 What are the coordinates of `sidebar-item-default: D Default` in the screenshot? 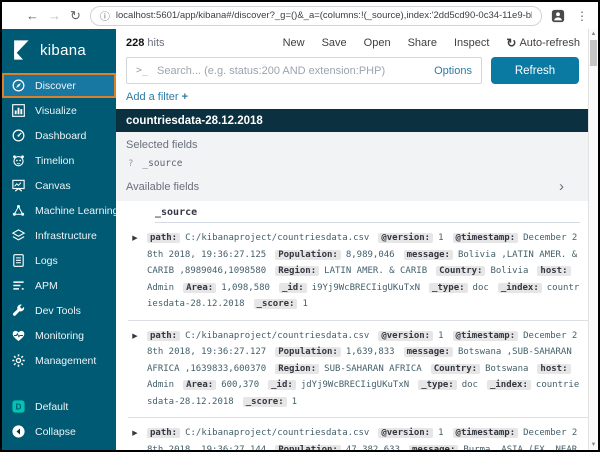 It's located at (59, 406).